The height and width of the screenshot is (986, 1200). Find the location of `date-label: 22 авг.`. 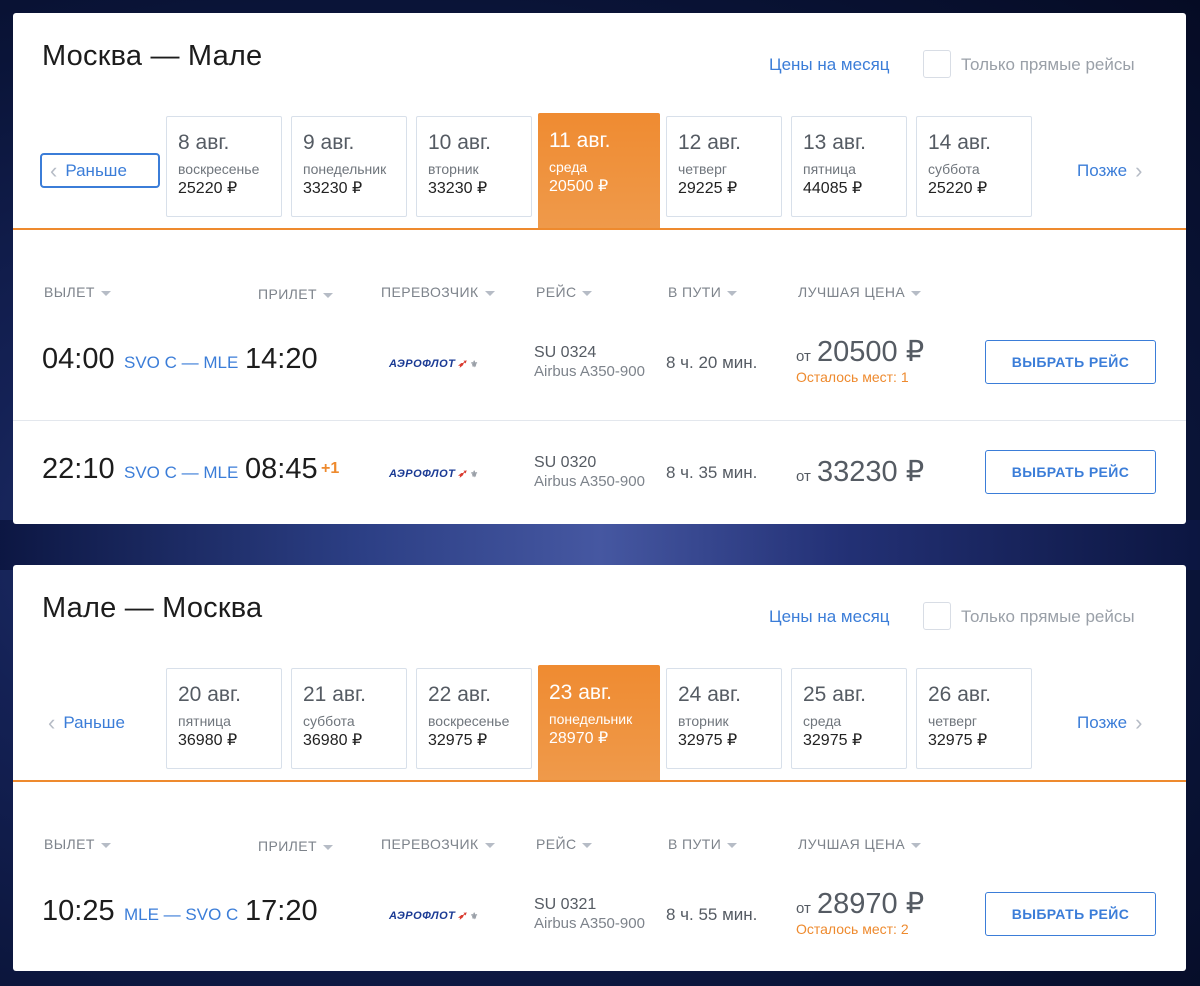

date-label: 22 авг. is located at coordinates (459, 694).